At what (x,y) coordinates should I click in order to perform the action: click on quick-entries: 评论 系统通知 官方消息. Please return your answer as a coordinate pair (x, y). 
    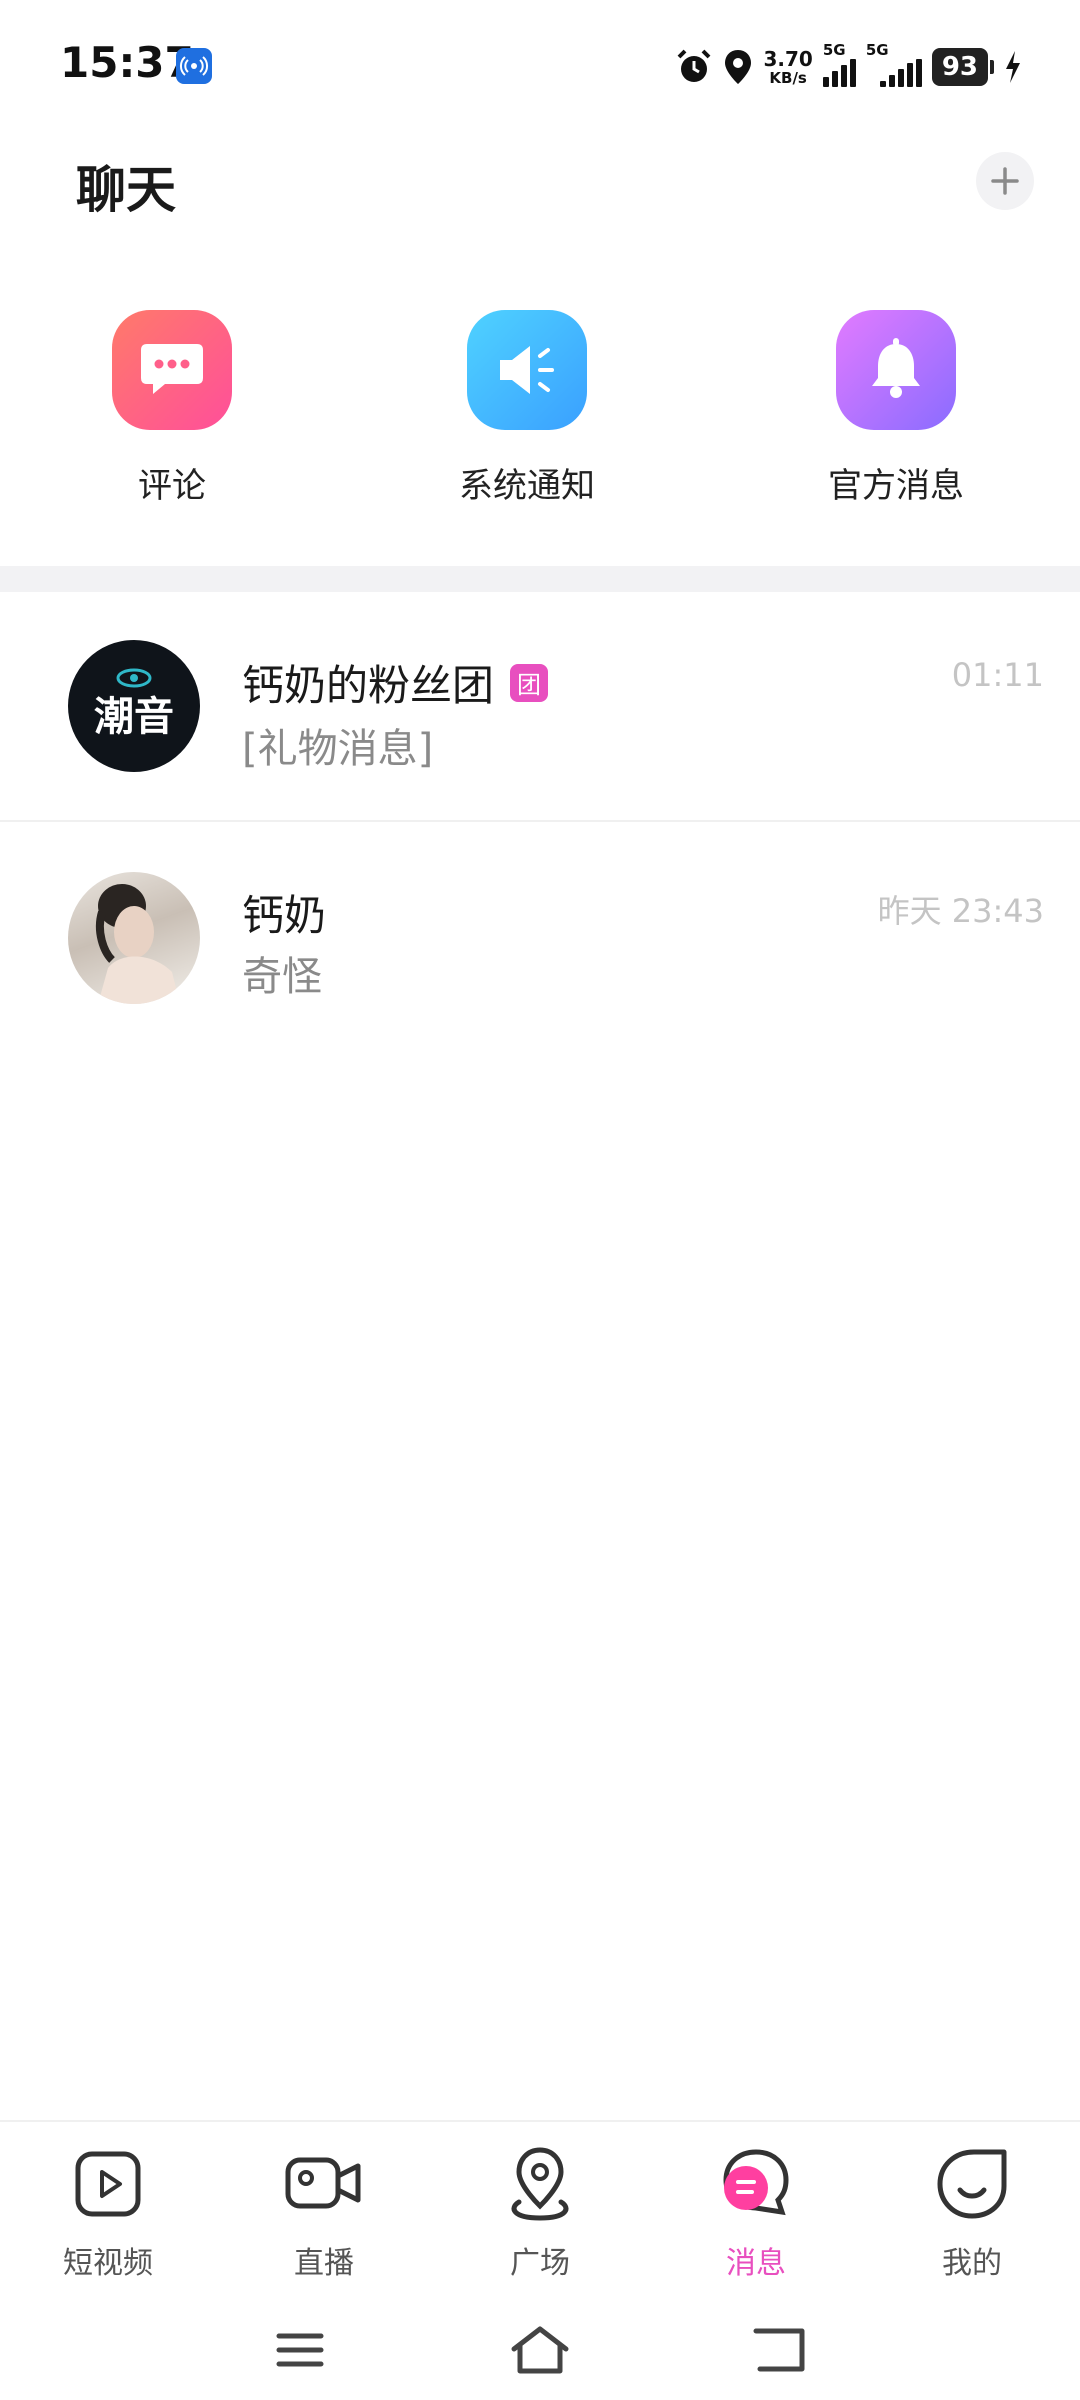
    Looking at the image, I should click on (540, 420).